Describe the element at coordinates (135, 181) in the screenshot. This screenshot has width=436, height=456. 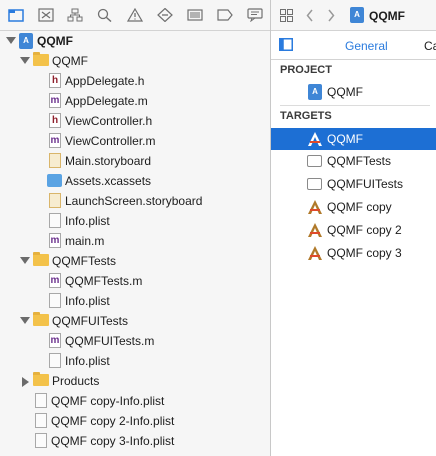
I see `file-row: Assets.xcassets` at that location.